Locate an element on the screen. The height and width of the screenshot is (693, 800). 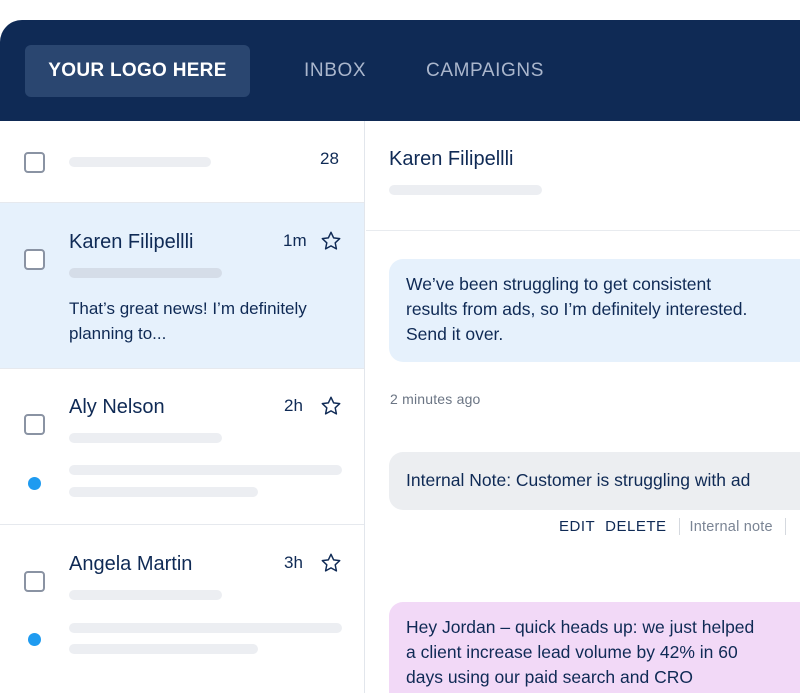
conversation-header: Karen Filipellli is located at coordinates (583, 176).